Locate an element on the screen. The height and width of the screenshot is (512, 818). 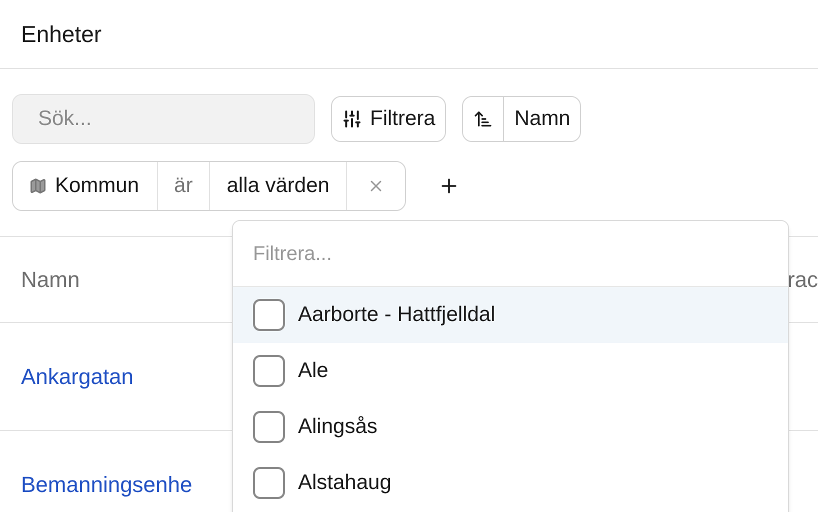
unit-link: Ankargatan is located at coordinates (77, 376).